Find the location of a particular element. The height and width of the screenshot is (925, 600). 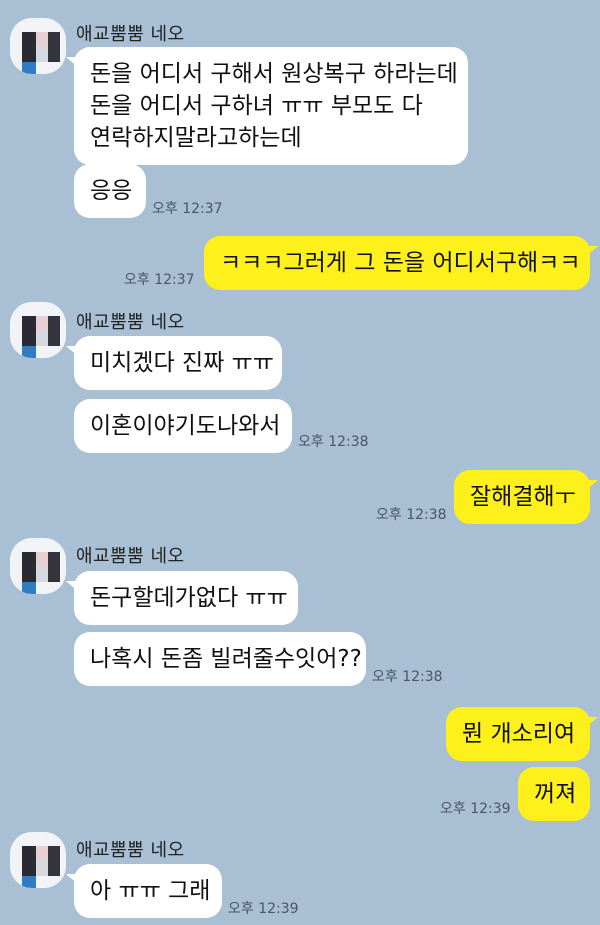

message-text: 응응 is located at coordinates (111, 191).